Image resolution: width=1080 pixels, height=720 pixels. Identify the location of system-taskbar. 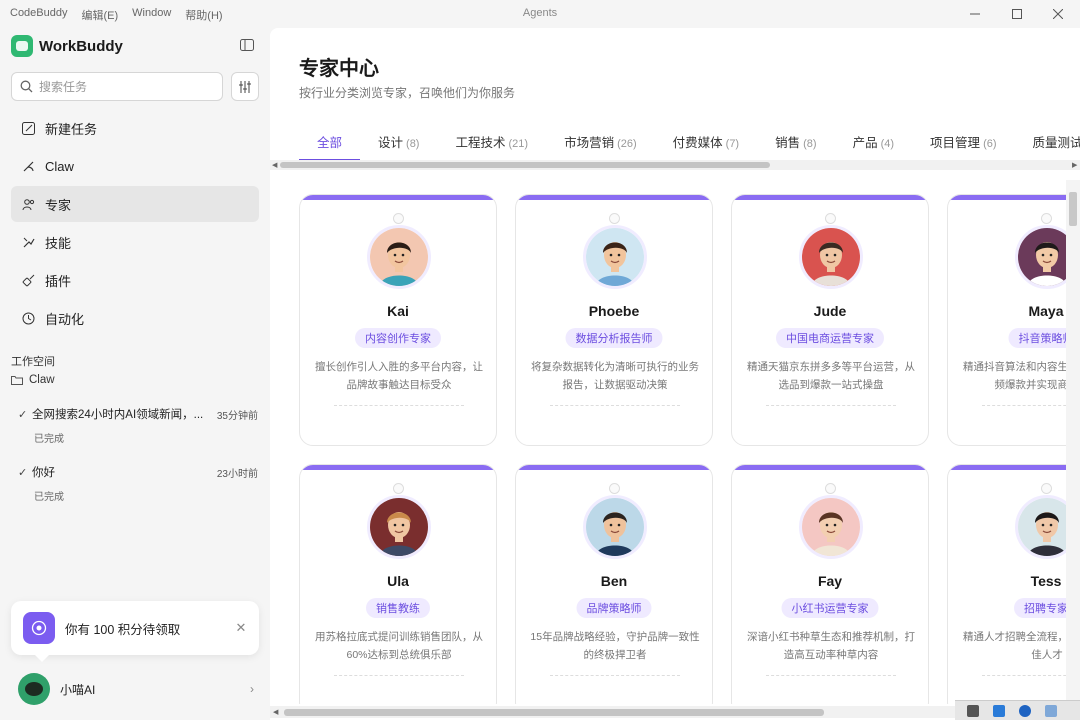
(1017, 710).